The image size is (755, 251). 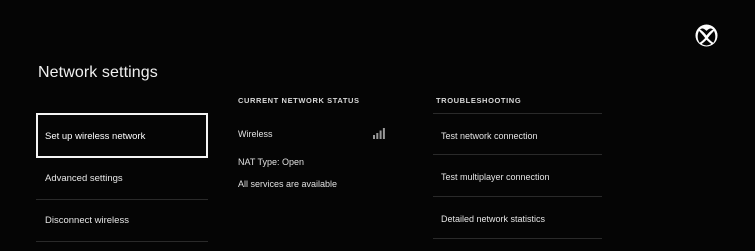 I want to click on services-status-label: All services are available, so click(x=288, y=184).